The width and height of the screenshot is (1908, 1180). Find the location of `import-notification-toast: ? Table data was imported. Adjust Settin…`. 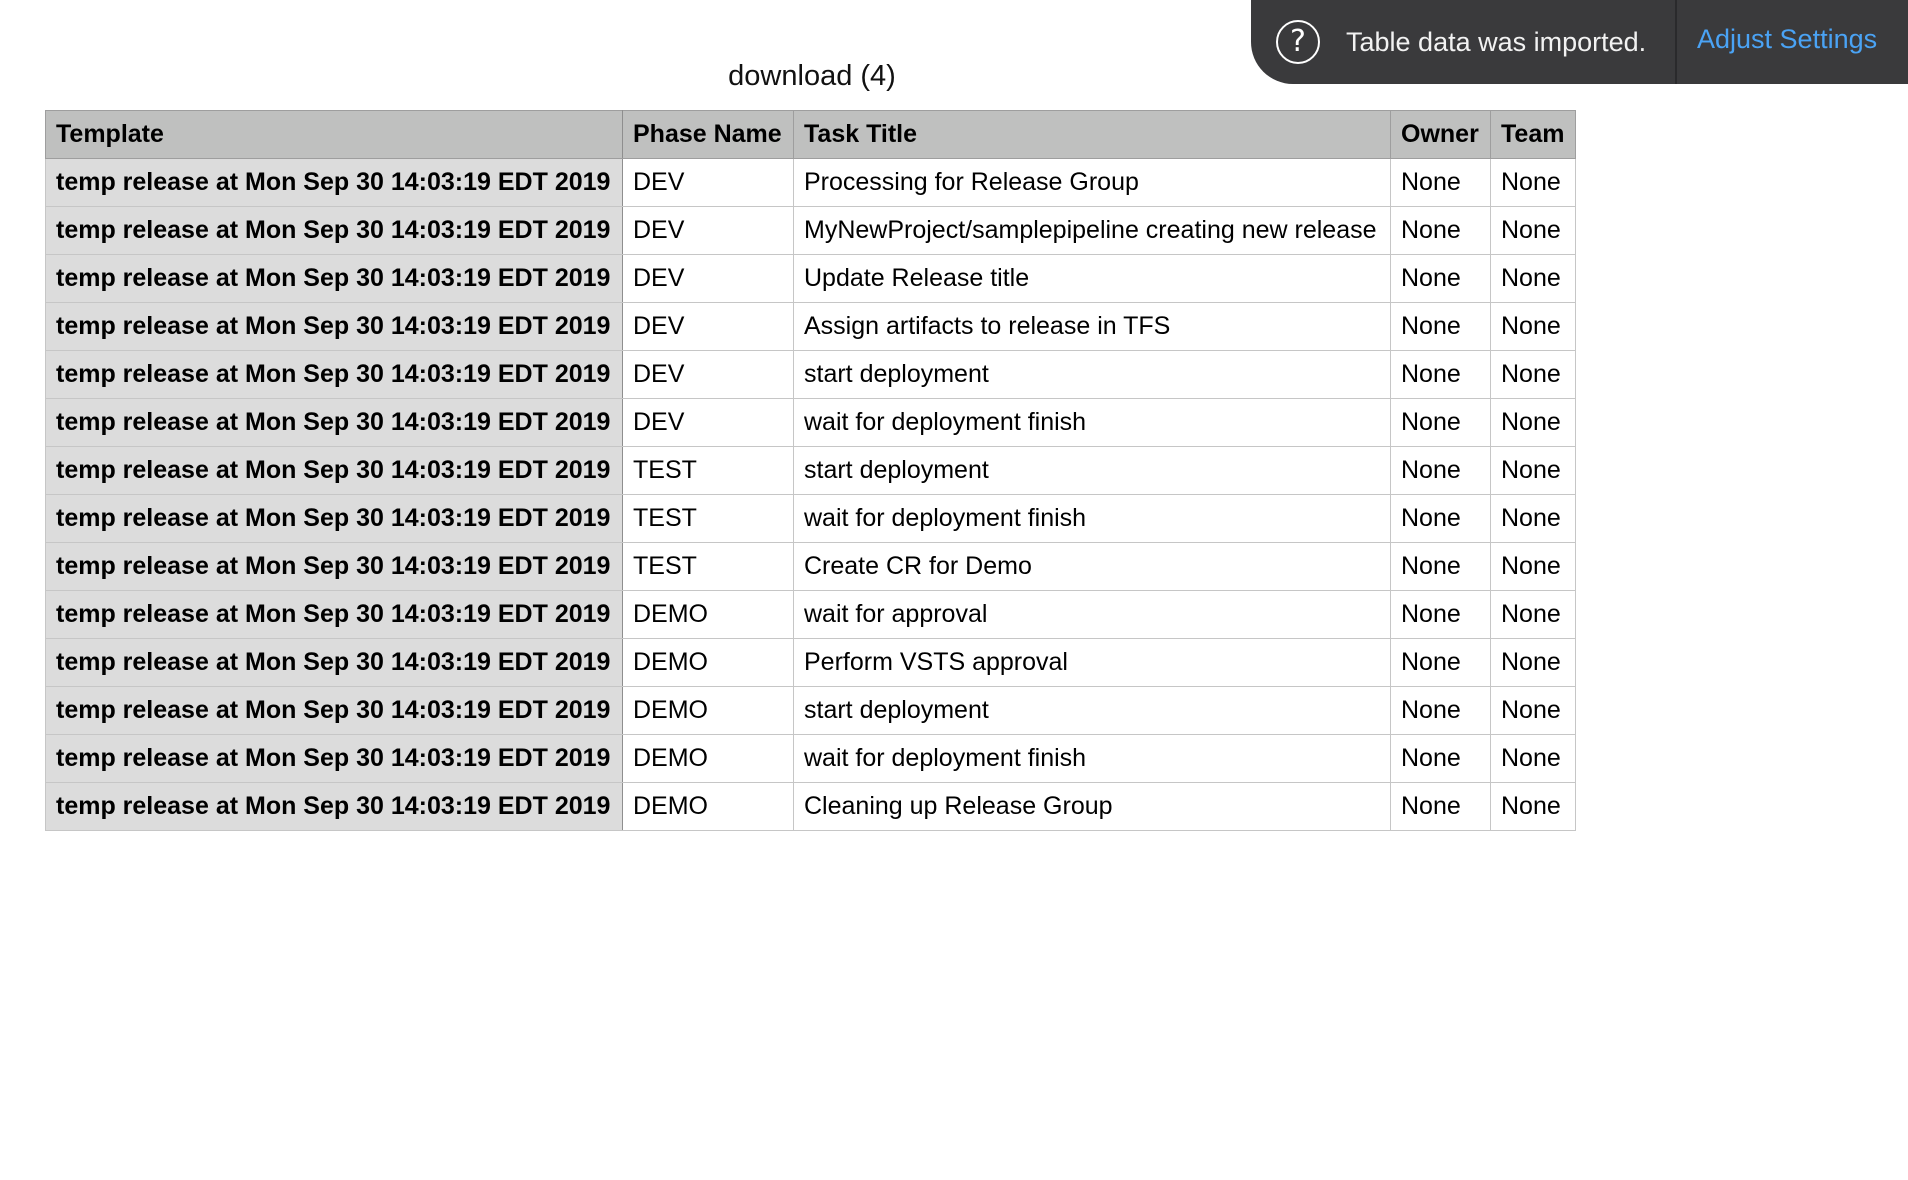

import-notification-toast: ? Table data was imported. Adjust Settin… is located at coordinates (1579, 42).